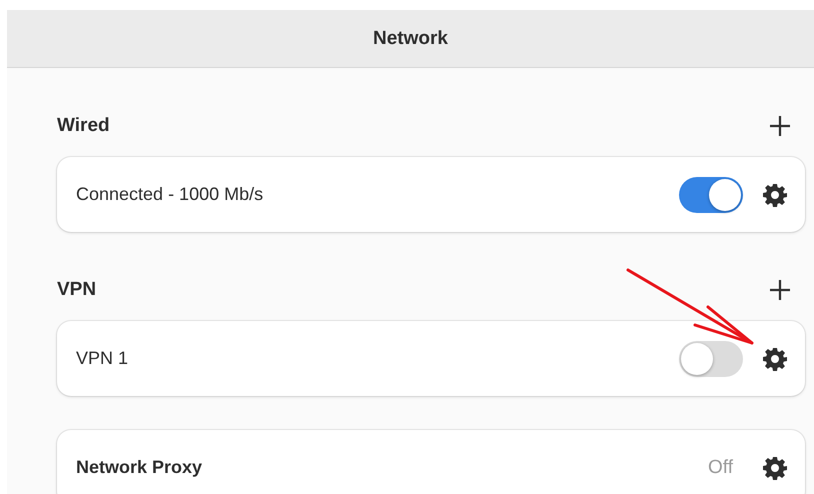 This screenshot has width=814, height=494. What do you see at coordinates (720, 467) in the screenshot?
I see `status-text: Off` at bounding box center [720, 467].